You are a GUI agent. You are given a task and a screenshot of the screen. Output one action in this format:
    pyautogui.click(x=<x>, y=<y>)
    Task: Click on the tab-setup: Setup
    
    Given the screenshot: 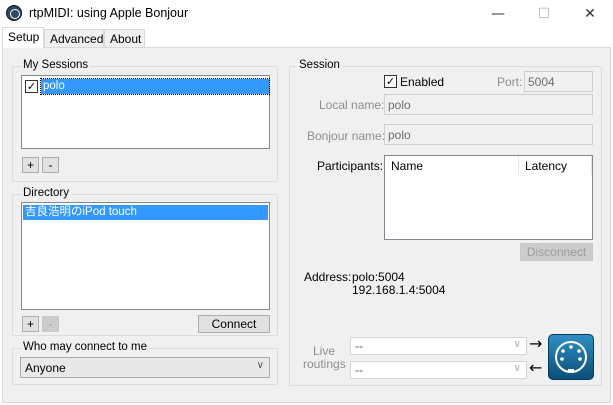 What is the action you would take?
    pyautogui.click(x=23, y=37)
    